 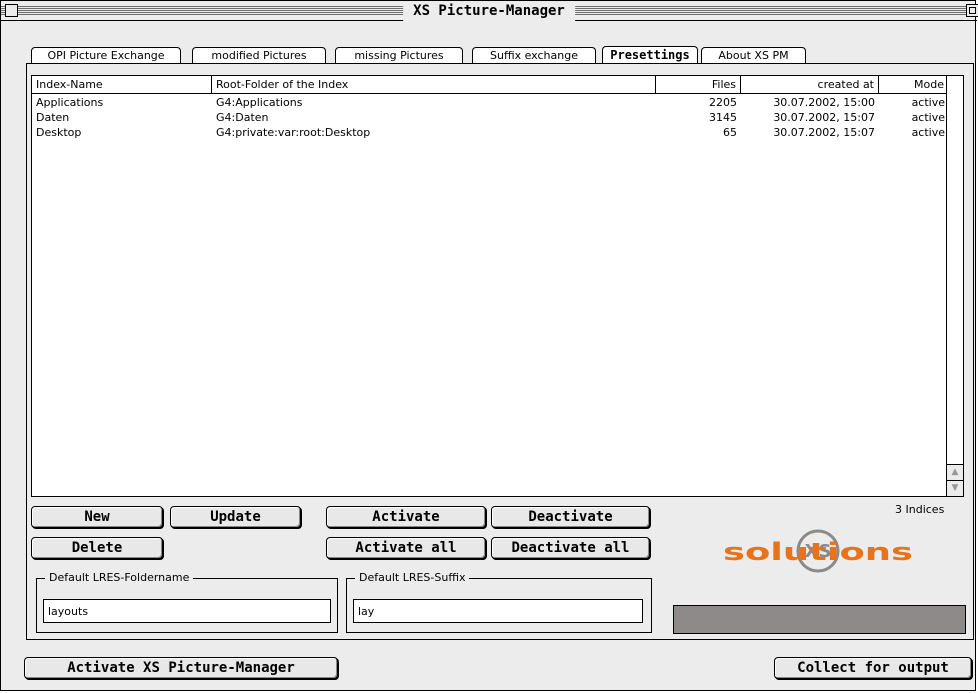 I want to click on deactivate-all-button: Deactivate all, so click(x=570, y=548).